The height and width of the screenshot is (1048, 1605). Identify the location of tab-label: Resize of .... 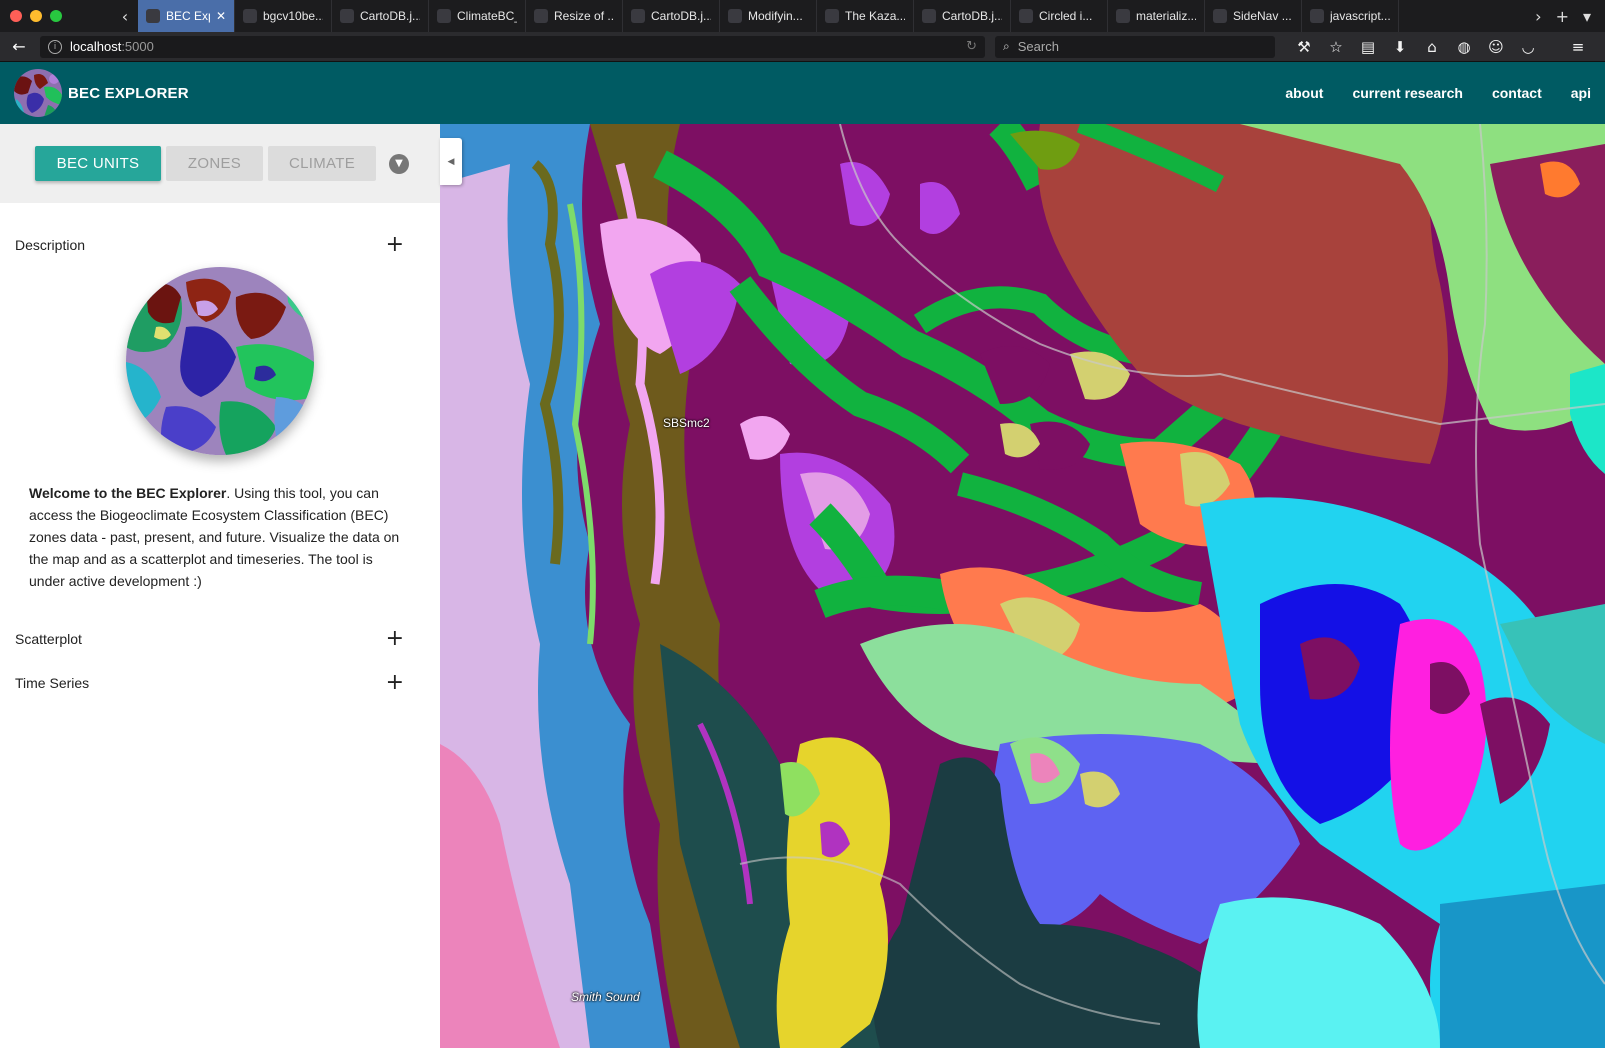
(584, 16).